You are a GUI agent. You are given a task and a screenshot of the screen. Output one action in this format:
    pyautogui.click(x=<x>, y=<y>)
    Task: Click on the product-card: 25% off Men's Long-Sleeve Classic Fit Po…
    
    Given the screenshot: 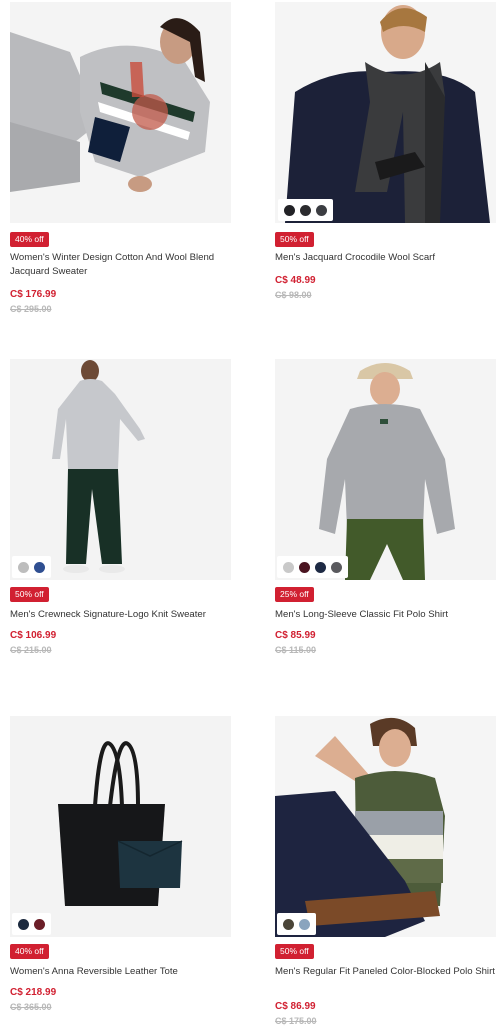 What is the action you would take?
    pyautogui.click(x=386, y=507)
    